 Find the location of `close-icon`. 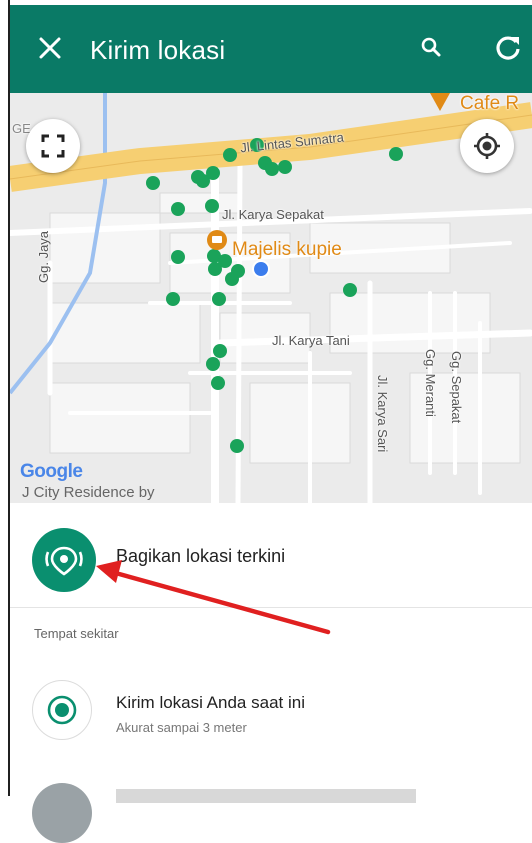

close-icon is located at coordinates (50, 48).